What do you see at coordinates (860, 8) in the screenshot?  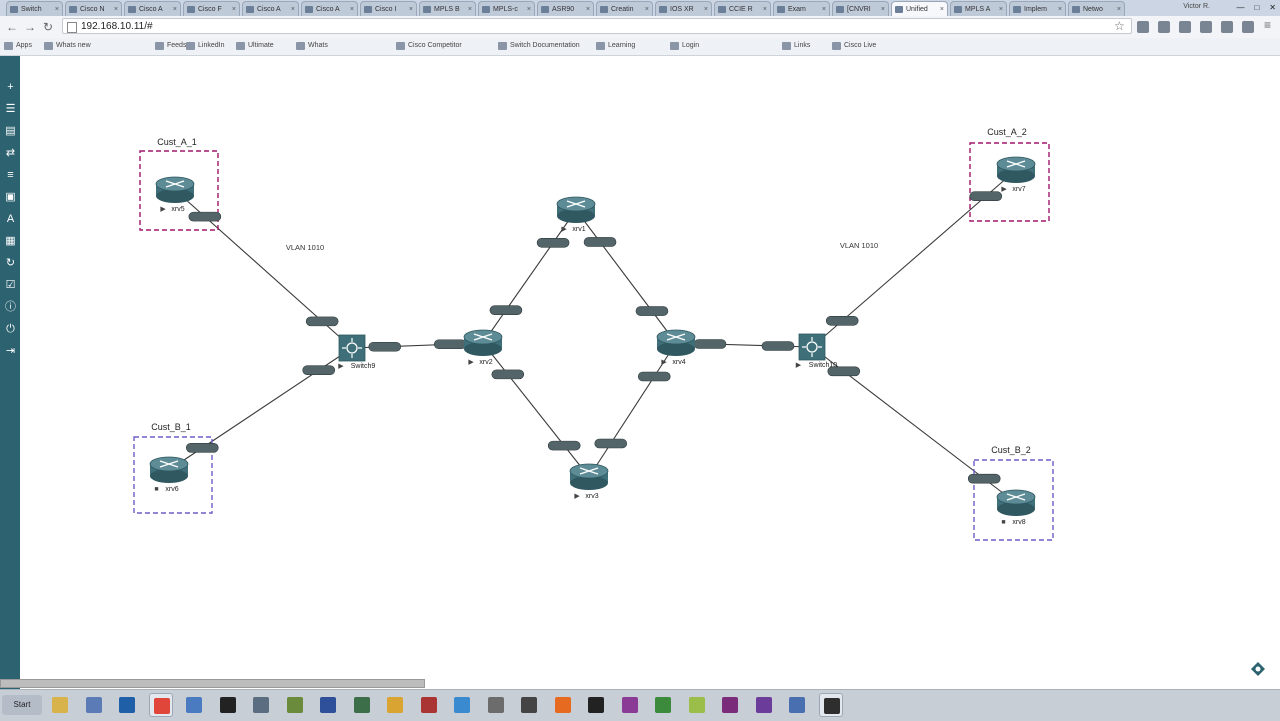 I see `browser-tab: [CNVRI ×` at bounding box center [860, 8].